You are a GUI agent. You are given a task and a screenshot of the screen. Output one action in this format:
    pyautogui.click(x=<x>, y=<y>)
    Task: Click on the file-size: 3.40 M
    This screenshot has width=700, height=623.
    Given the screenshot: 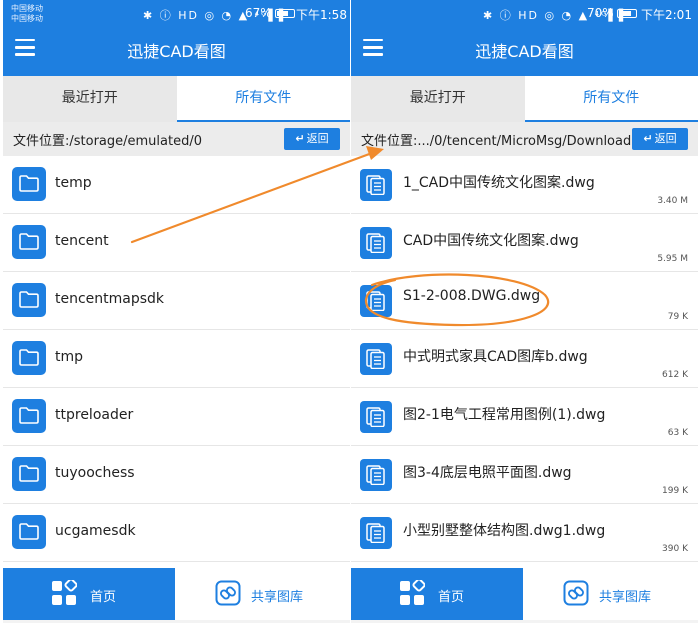 What is the action you would take?
    pyautogui.click(x=672, y=201)
    